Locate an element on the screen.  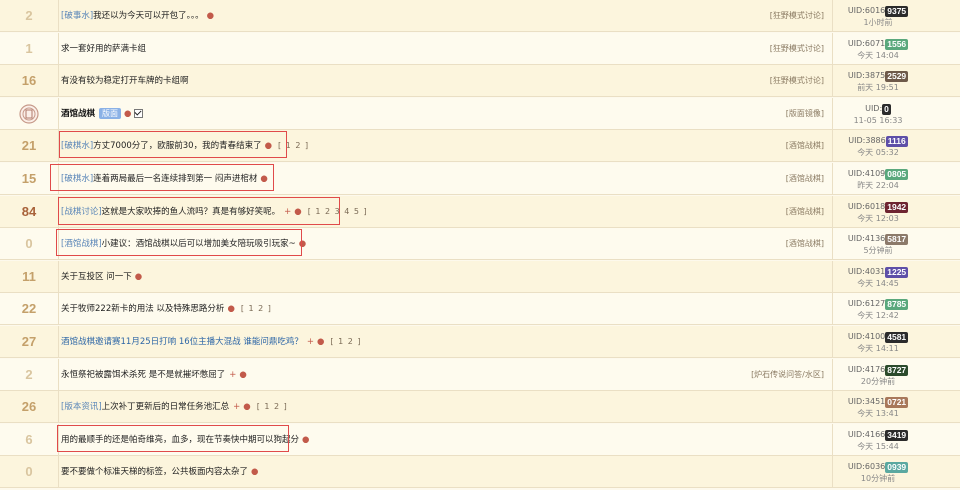
post-time: 今天 14:11 is located at coordinates (878, 348).